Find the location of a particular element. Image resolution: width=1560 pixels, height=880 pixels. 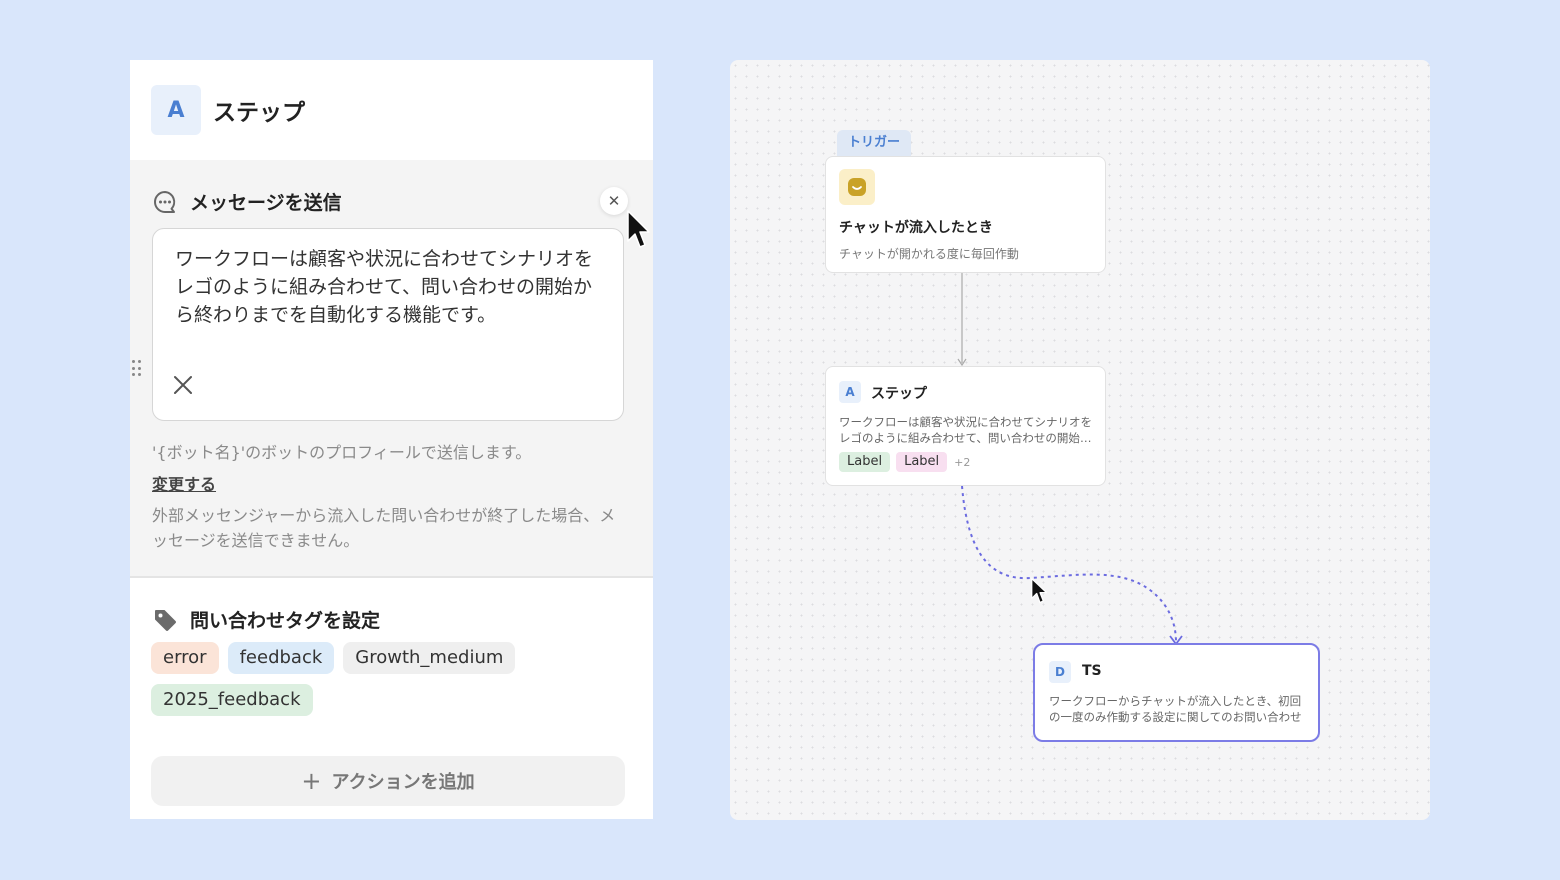

close-icon: ✕ is located at coordinates (614, 201).